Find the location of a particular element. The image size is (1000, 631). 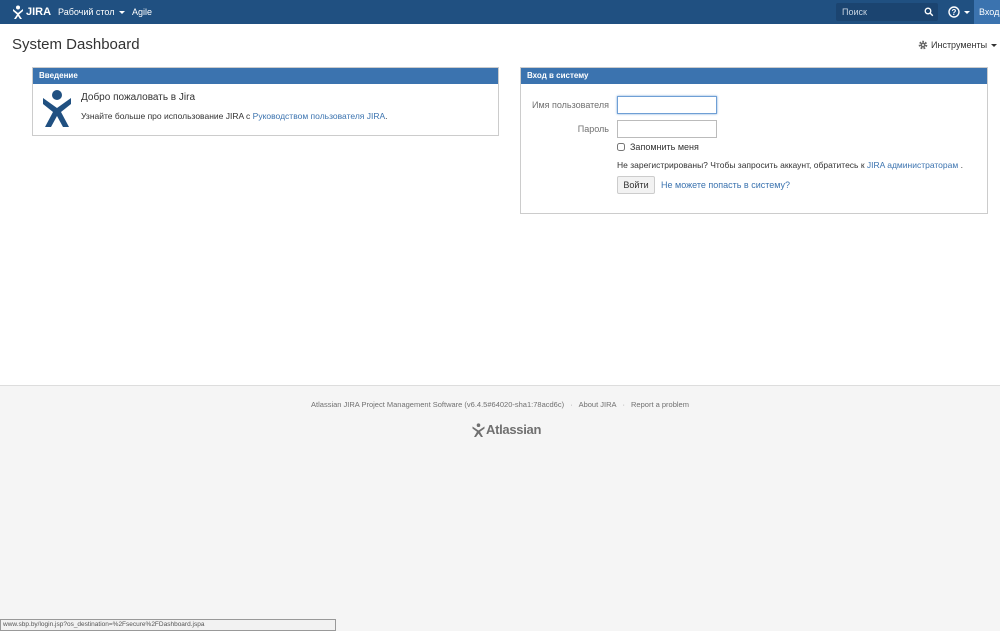

tools-label: Инструменты is located at coordinates (959, 45).